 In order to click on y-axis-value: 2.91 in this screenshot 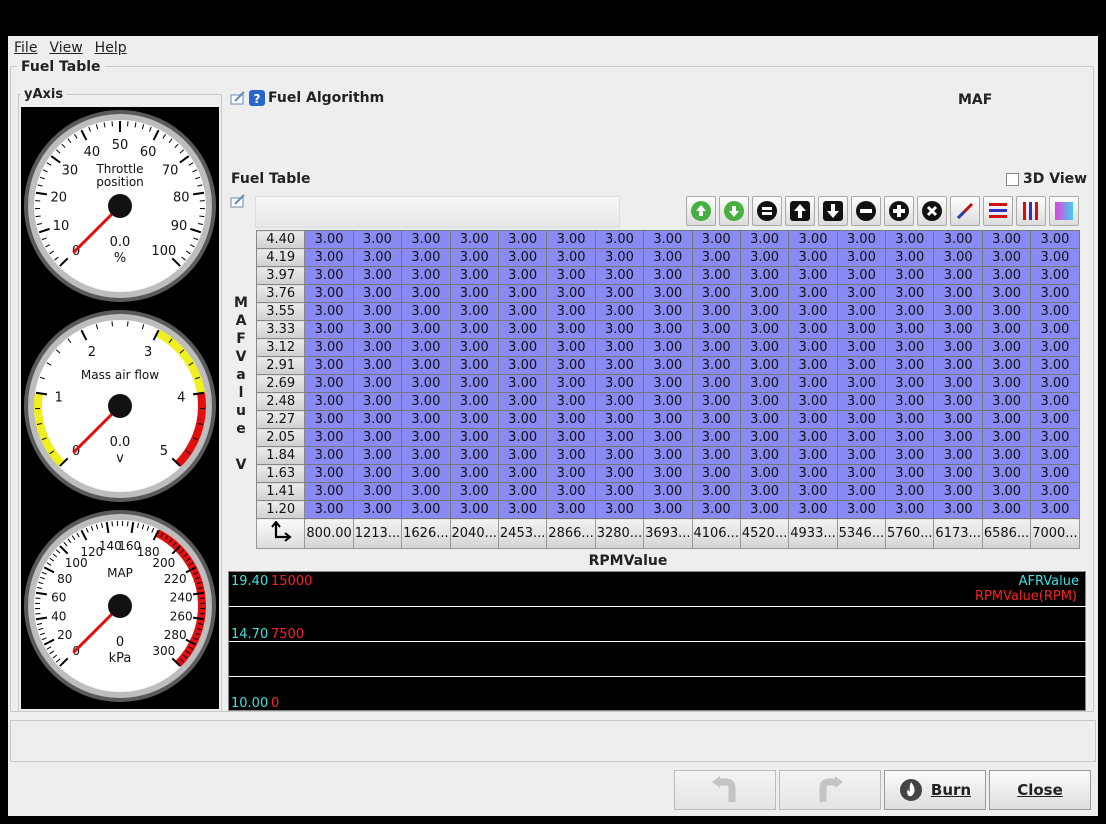, I will do `click(280, 365)`.